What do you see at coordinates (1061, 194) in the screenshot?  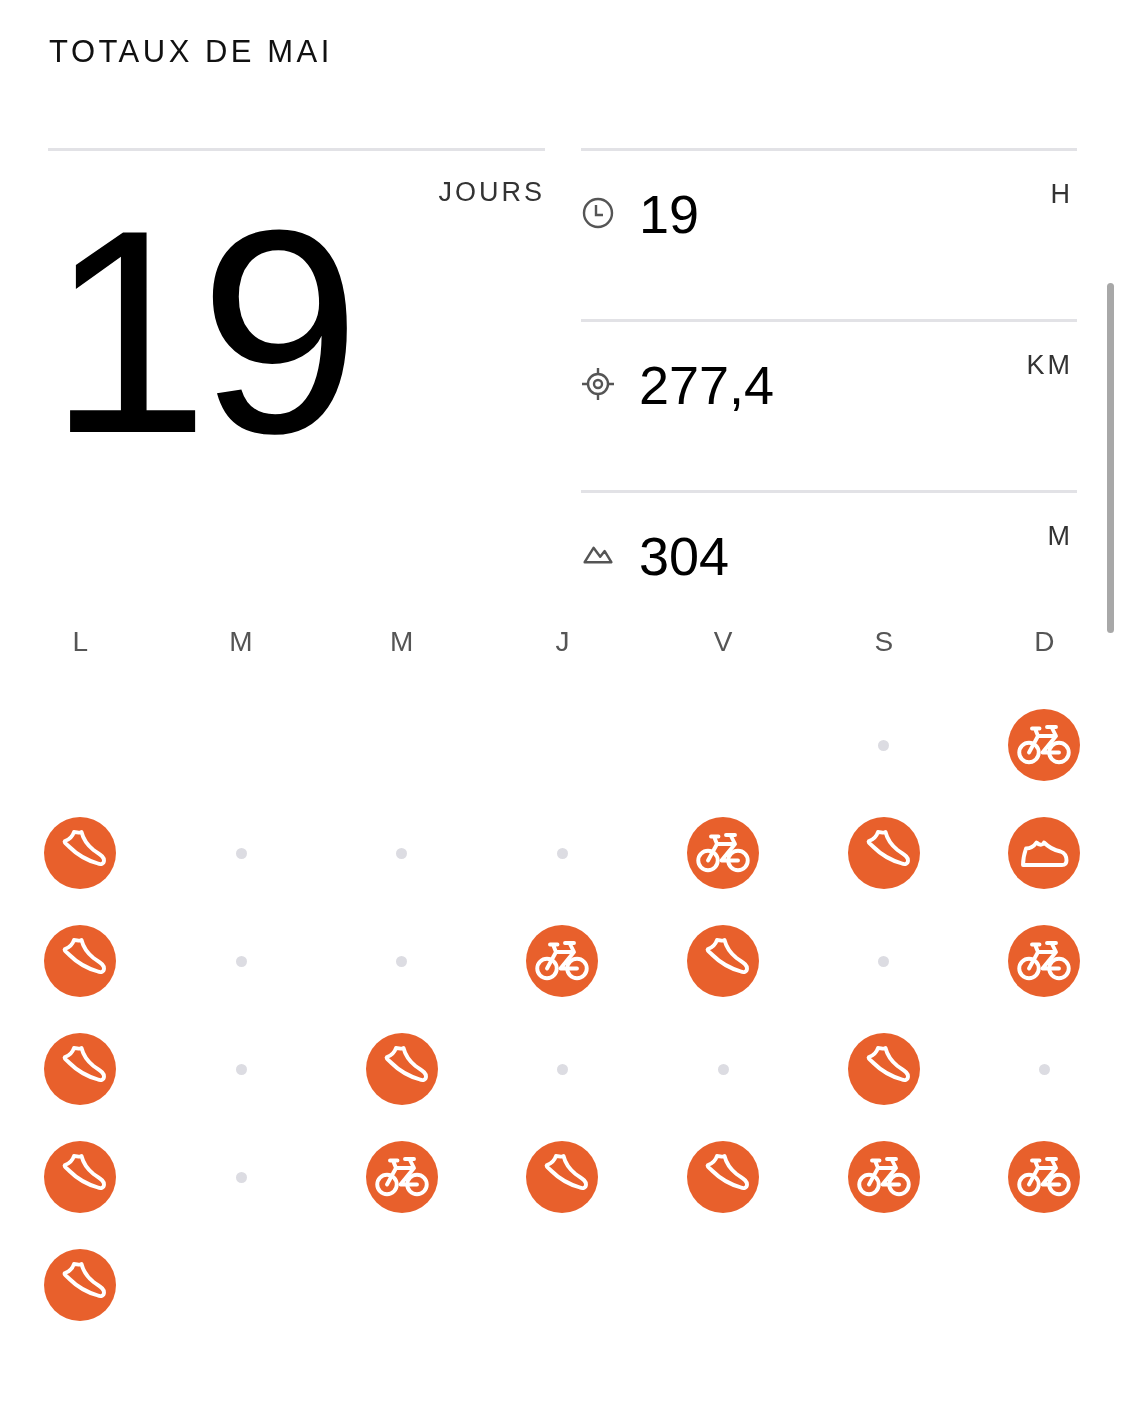 I see `unit-label: H` at bounding box center [1061, 194].